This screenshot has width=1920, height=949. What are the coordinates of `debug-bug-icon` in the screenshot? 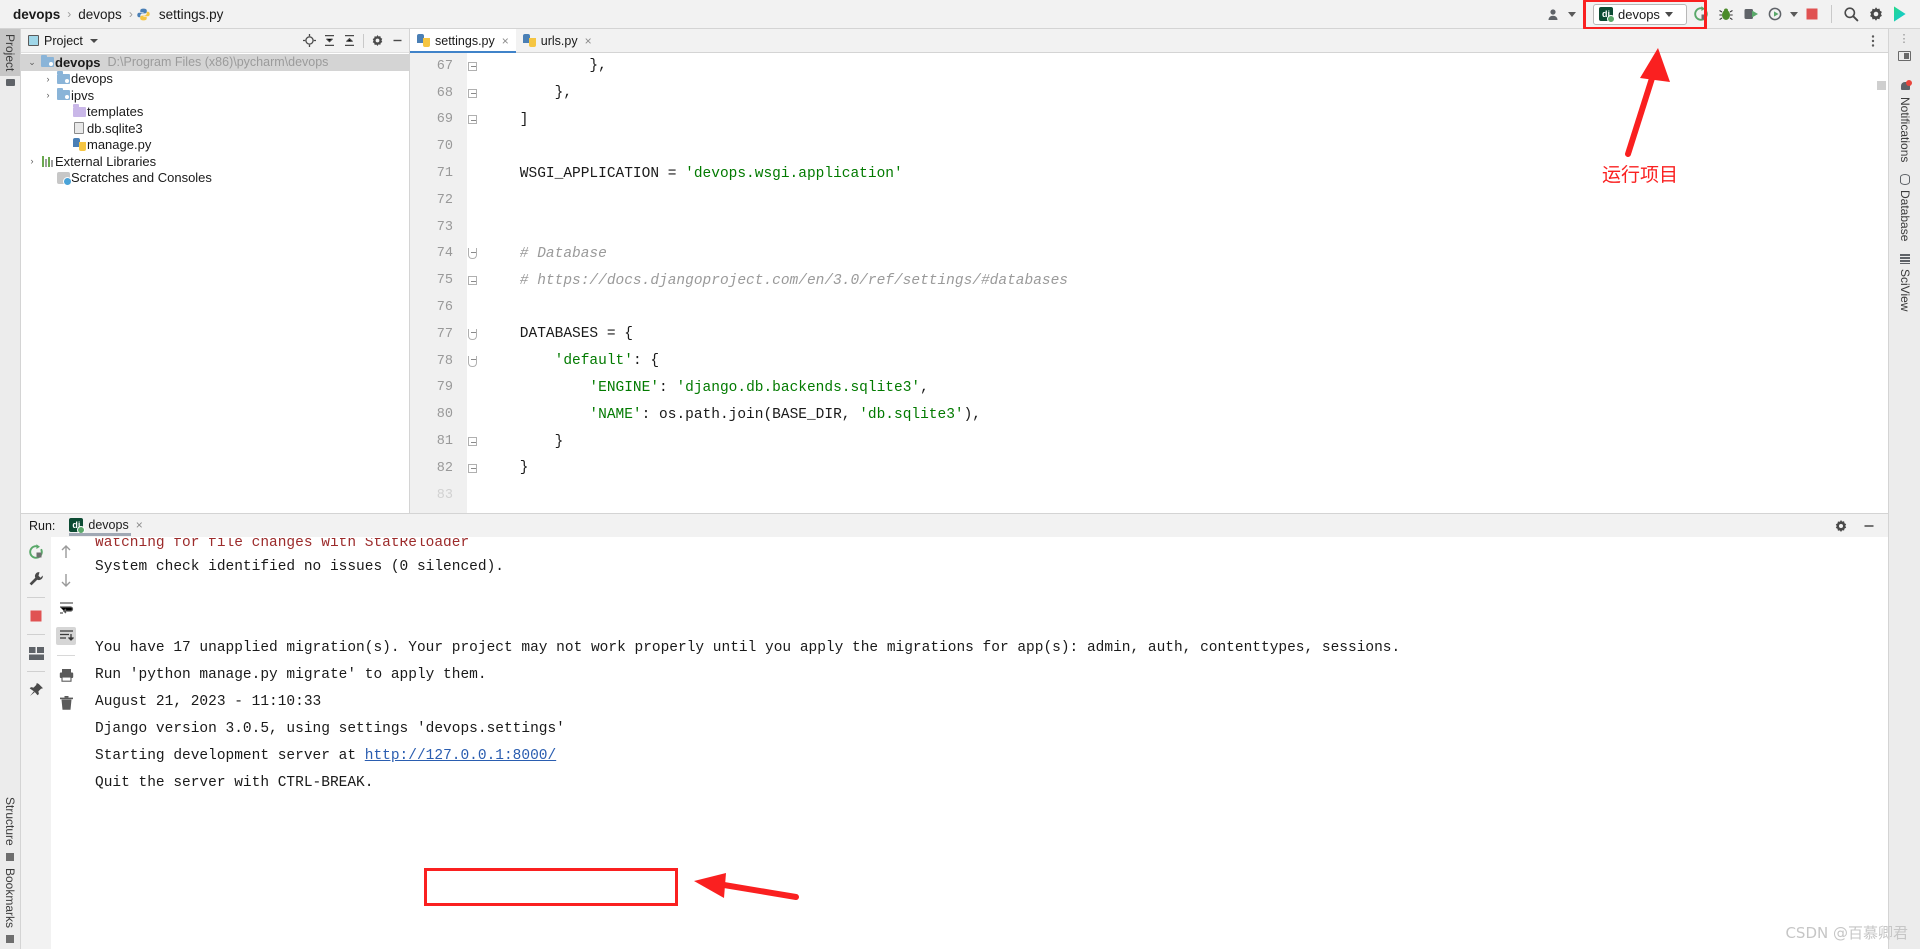 It's located at (1726, 14).